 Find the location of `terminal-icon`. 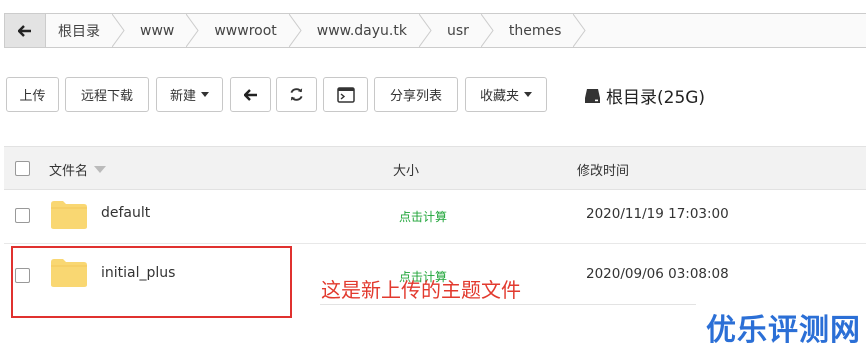

terminal-icon is located at coordinates (345, 94).